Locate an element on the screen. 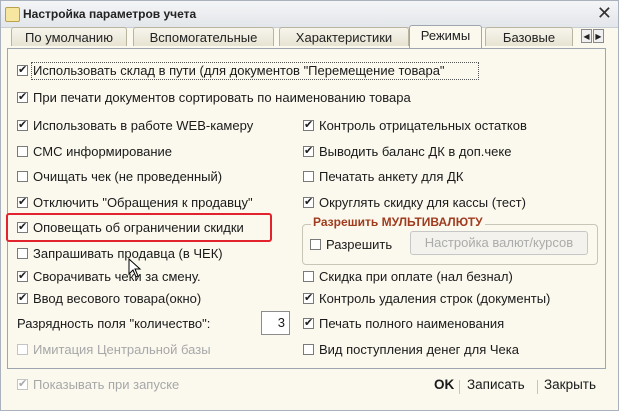  focus-outline is located at coordinates (255, 71).